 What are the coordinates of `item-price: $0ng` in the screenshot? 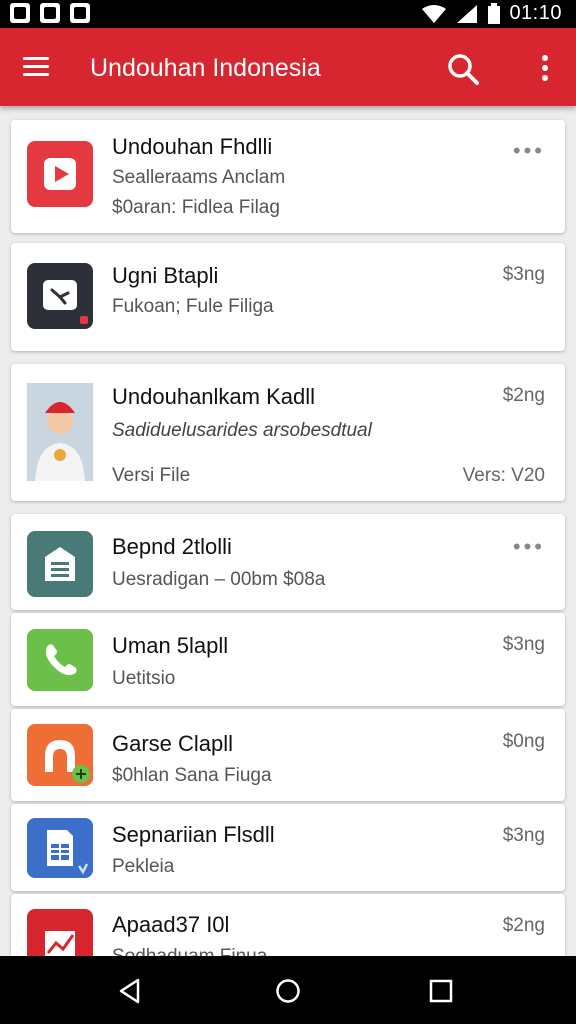 It's located at (523, 741).